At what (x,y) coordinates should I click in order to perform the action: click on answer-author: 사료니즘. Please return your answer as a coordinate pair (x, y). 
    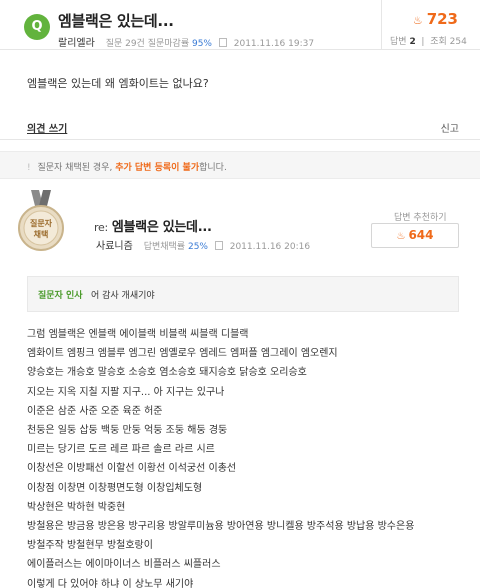
    Looking at the image, I should click on (114, 246).